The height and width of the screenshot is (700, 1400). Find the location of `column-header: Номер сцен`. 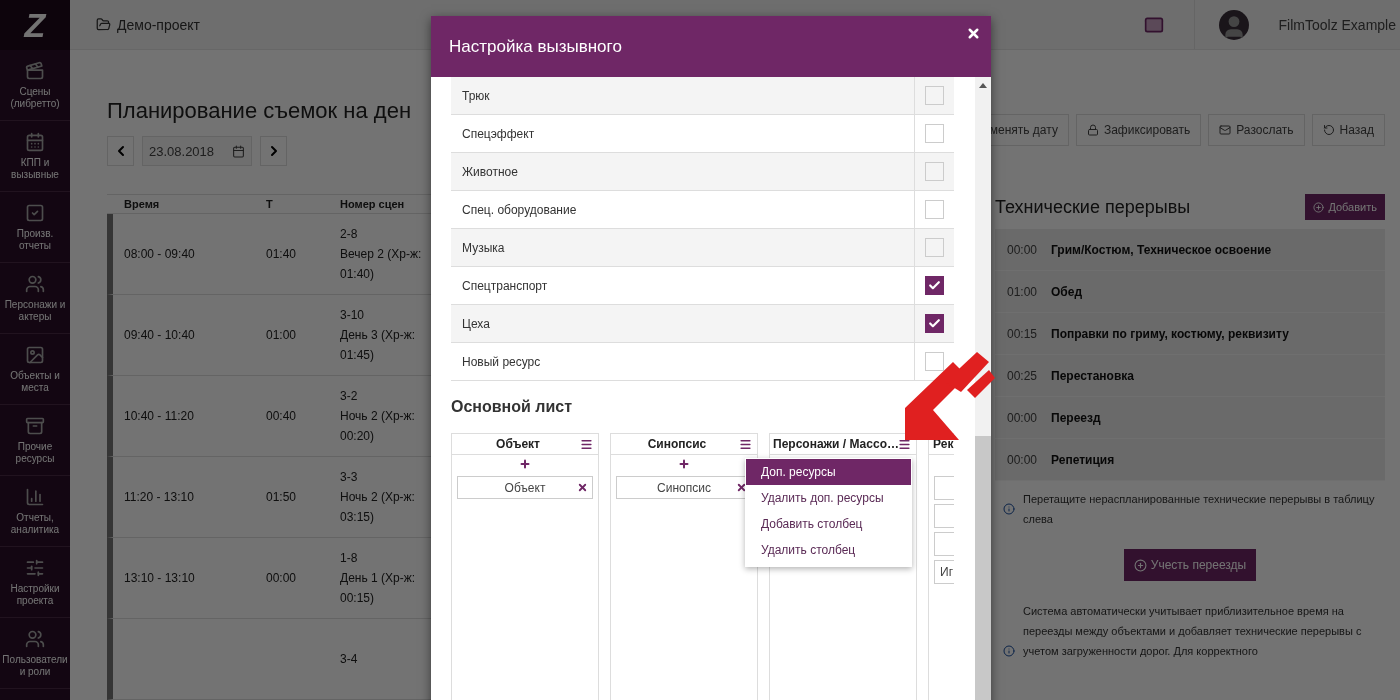

column-header: Номер сцен is located at coordinates (373, 204).